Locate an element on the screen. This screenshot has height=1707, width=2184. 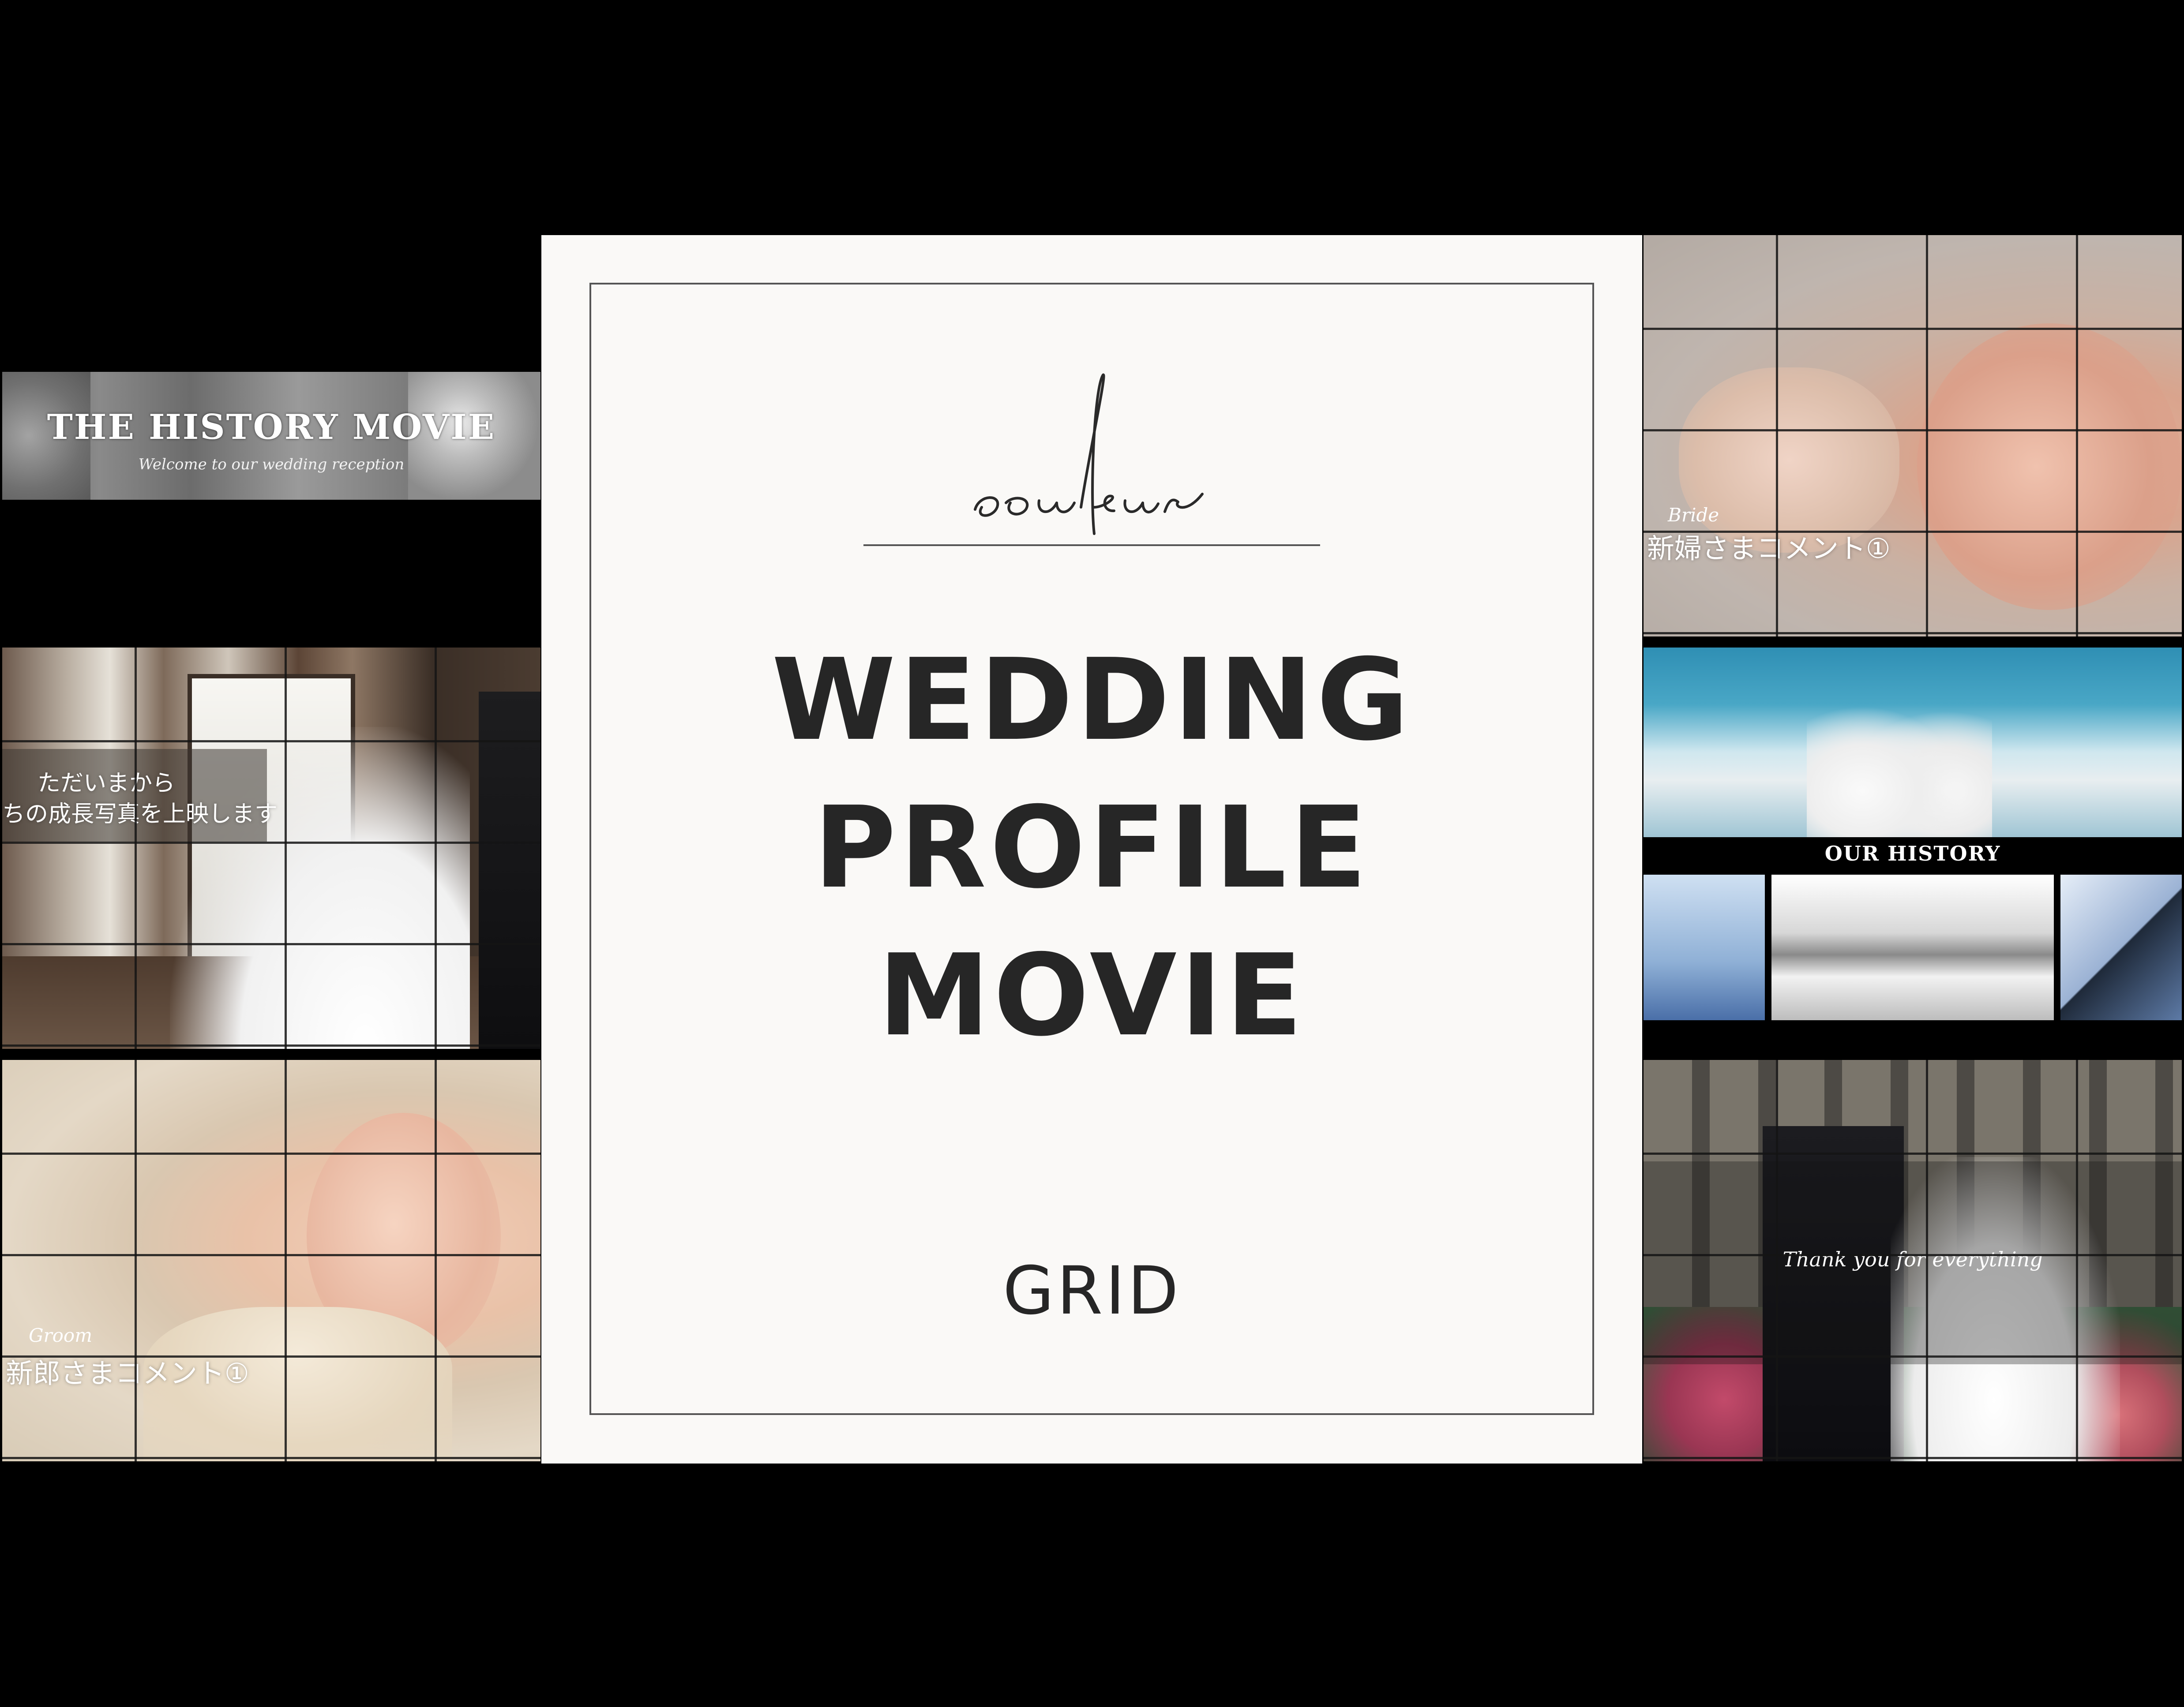
bride-script-label: Bride is located at coordinates (1693, 515).